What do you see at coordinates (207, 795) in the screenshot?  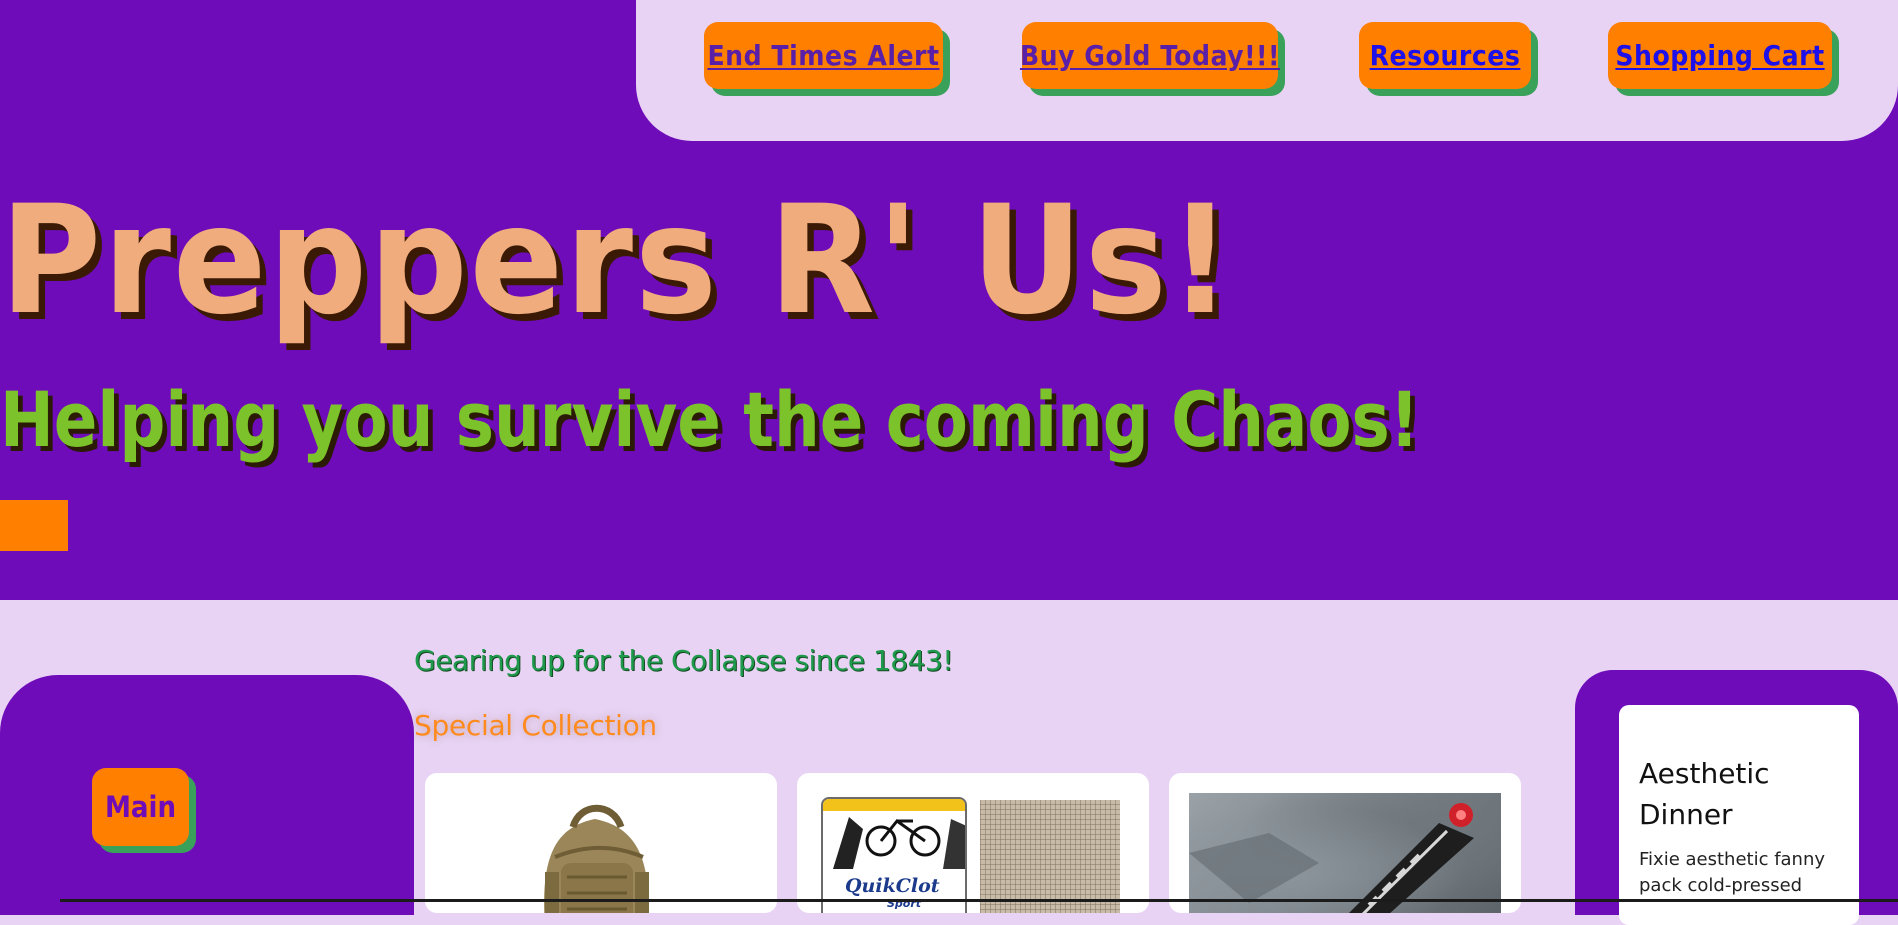 I see `left-sidebar: Main` at bounding box center [207, 795].